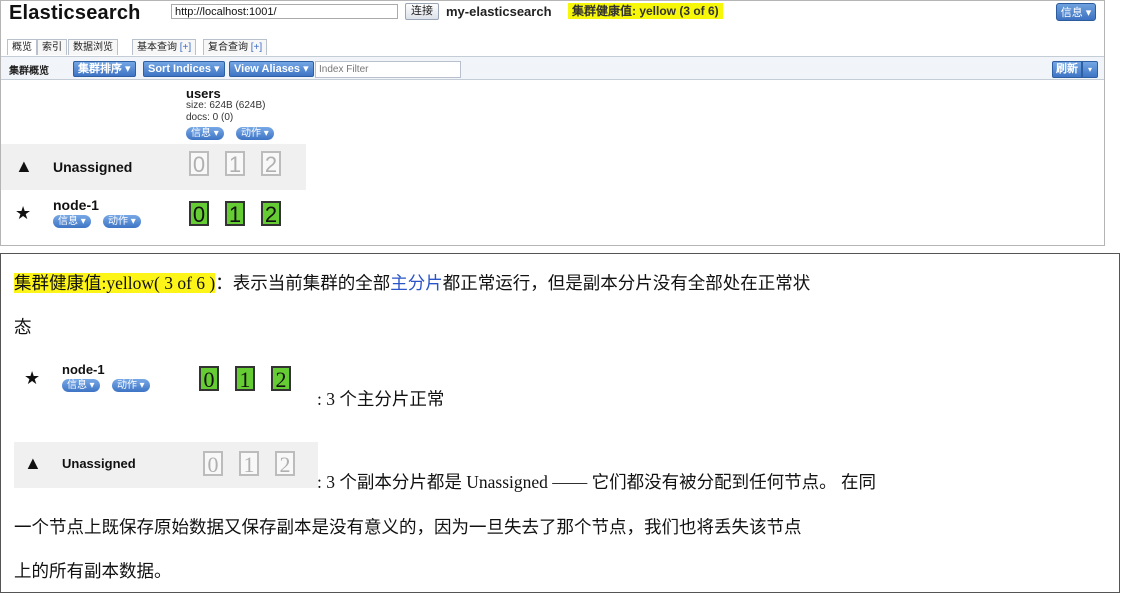  I want to click on index-name: users, so click(203, 93).